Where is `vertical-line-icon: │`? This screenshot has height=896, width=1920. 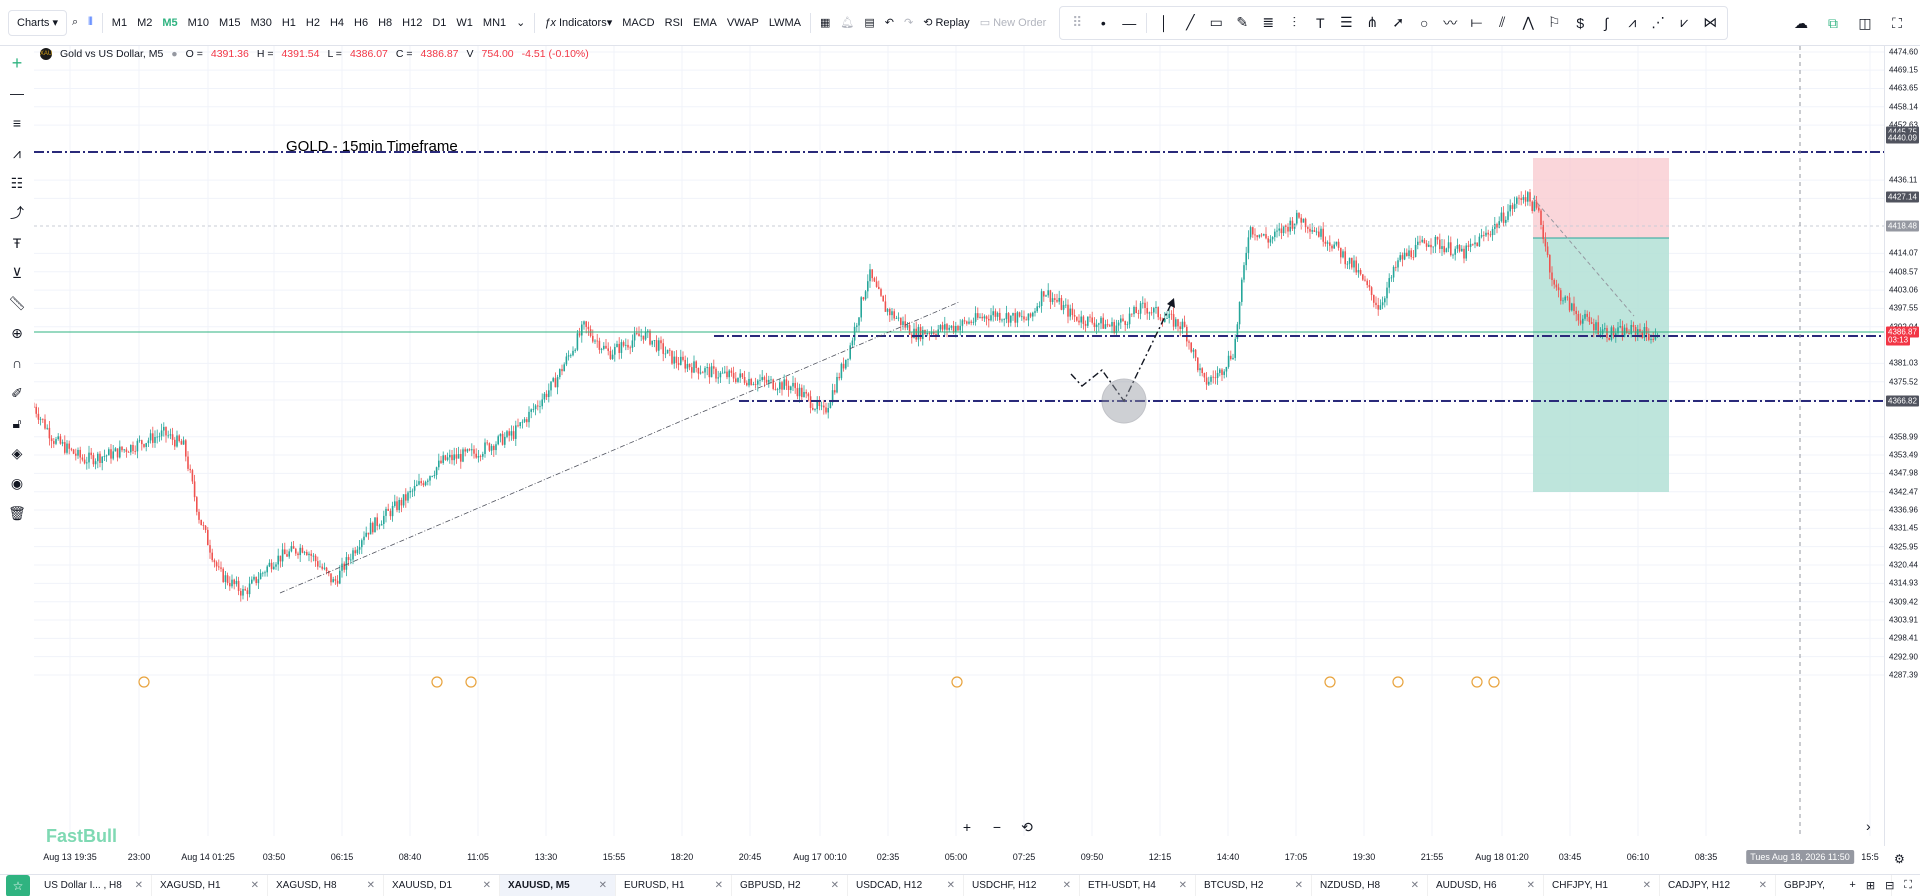
vertical-line-icon: │ is located at coordinates (1164, 23).